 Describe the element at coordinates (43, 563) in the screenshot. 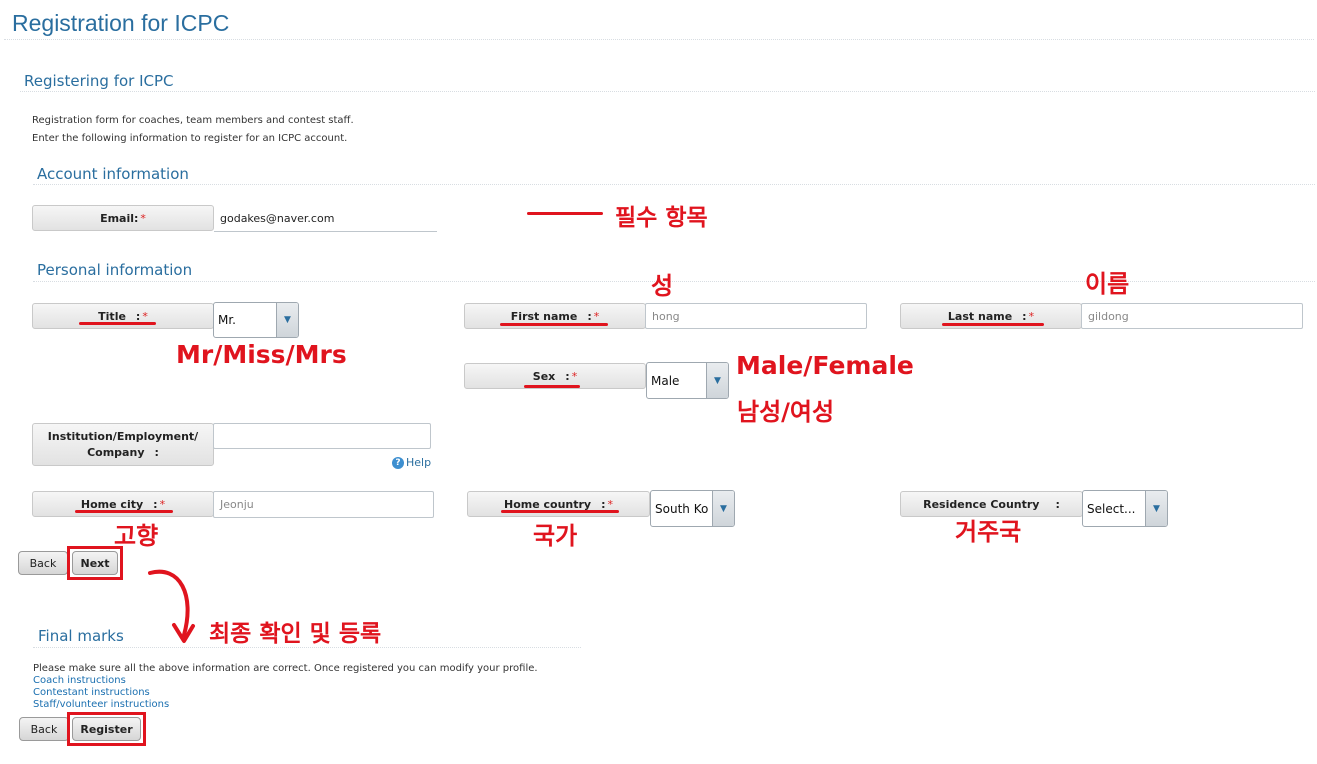

I see `back-button: Back` at that location.